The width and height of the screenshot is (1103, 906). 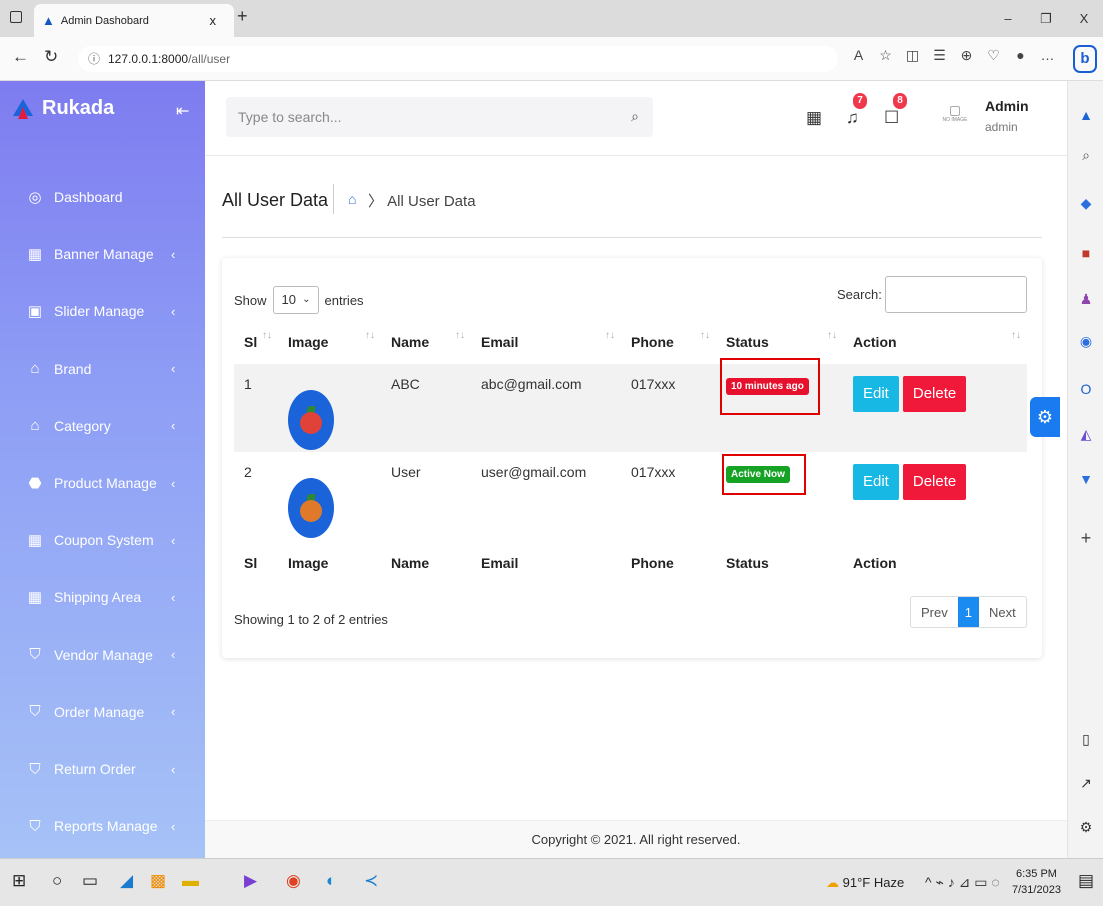 What do you see at coordinates (20, 57) in the screenshot?
I see `back-icon: ←` at bounding box center [20, 57].